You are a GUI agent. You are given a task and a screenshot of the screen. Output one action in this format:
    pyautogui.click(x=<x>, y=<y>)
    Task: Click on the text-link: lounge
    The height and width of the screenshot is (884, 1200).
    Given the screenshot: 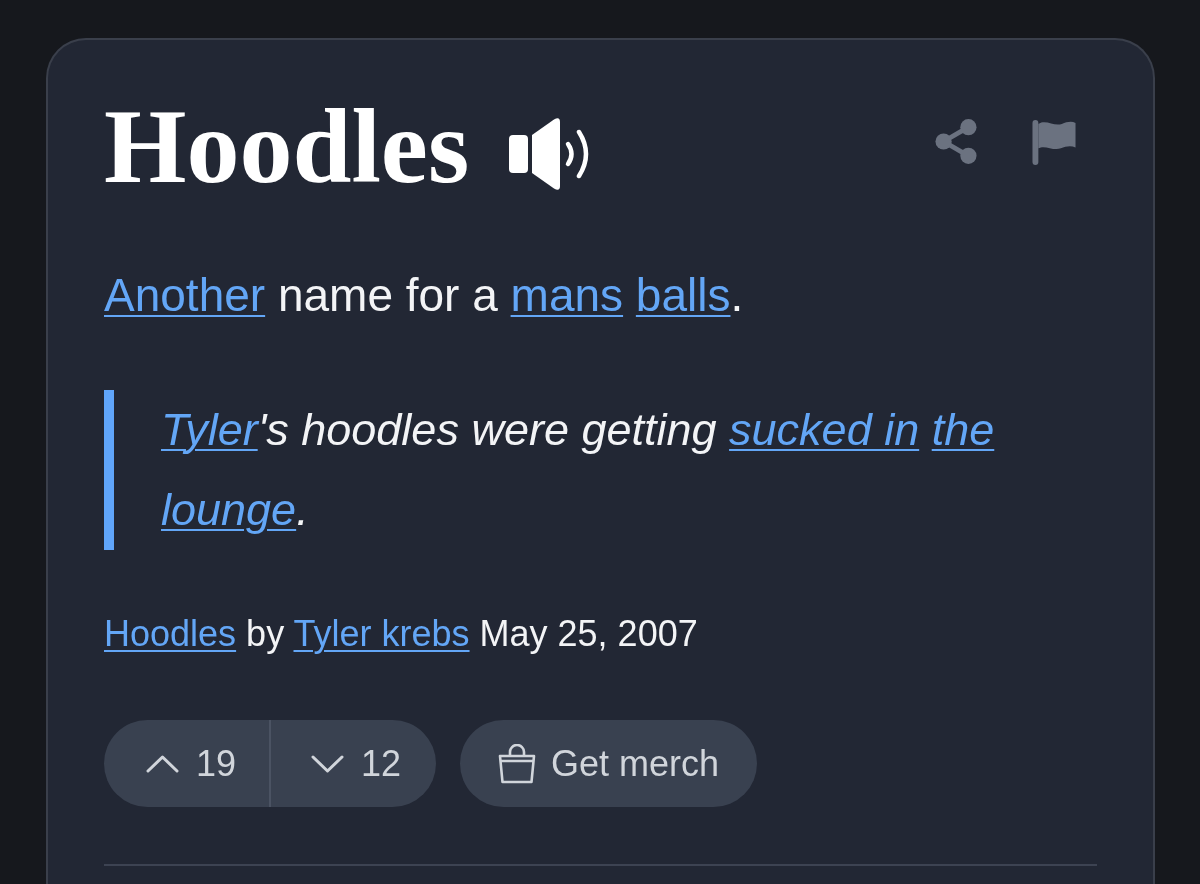 What is the action you would take?
    pyautogui.click(x=229, y=509)
    